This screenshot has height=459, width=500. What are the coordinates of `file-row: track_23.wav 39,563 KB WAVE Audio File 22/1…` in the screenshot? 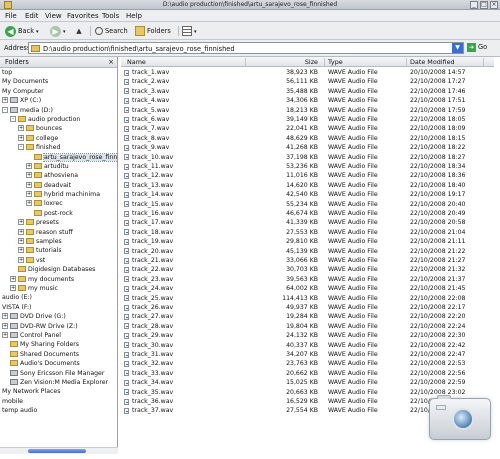 It's located at (307, 279).